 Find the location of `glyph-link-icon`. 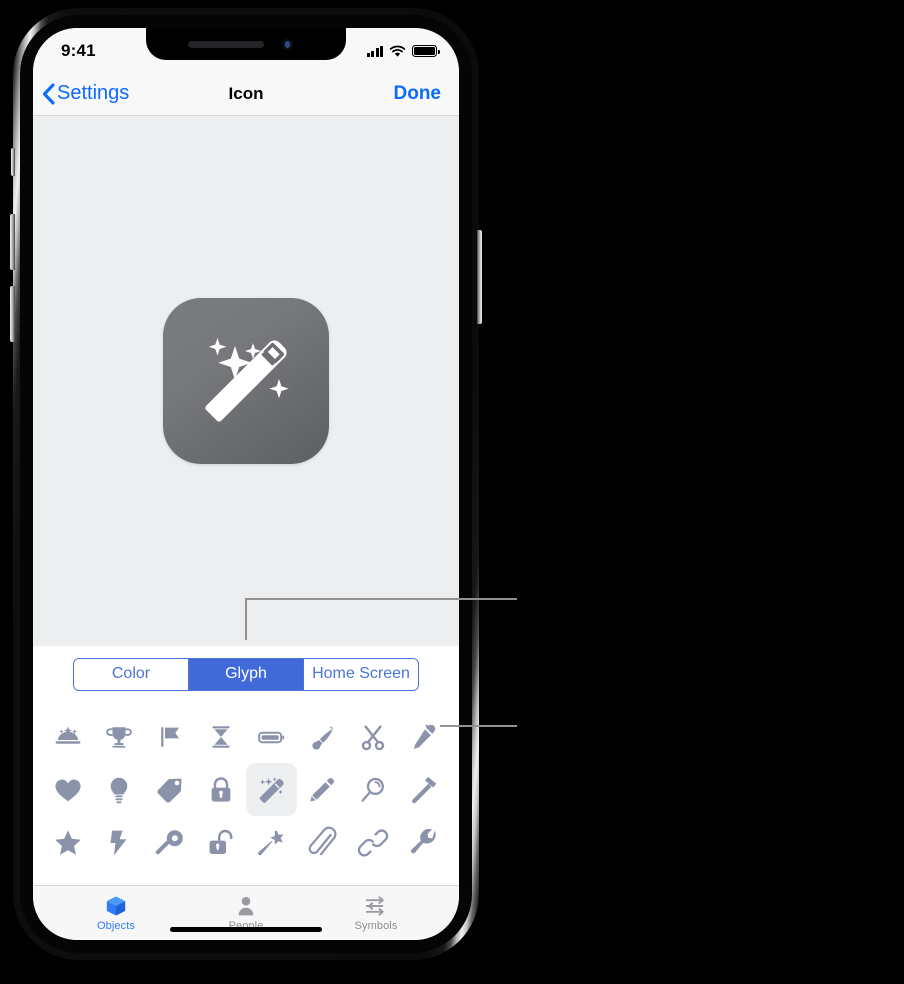

glyph-link-icon is located at coordinates (373, 842).